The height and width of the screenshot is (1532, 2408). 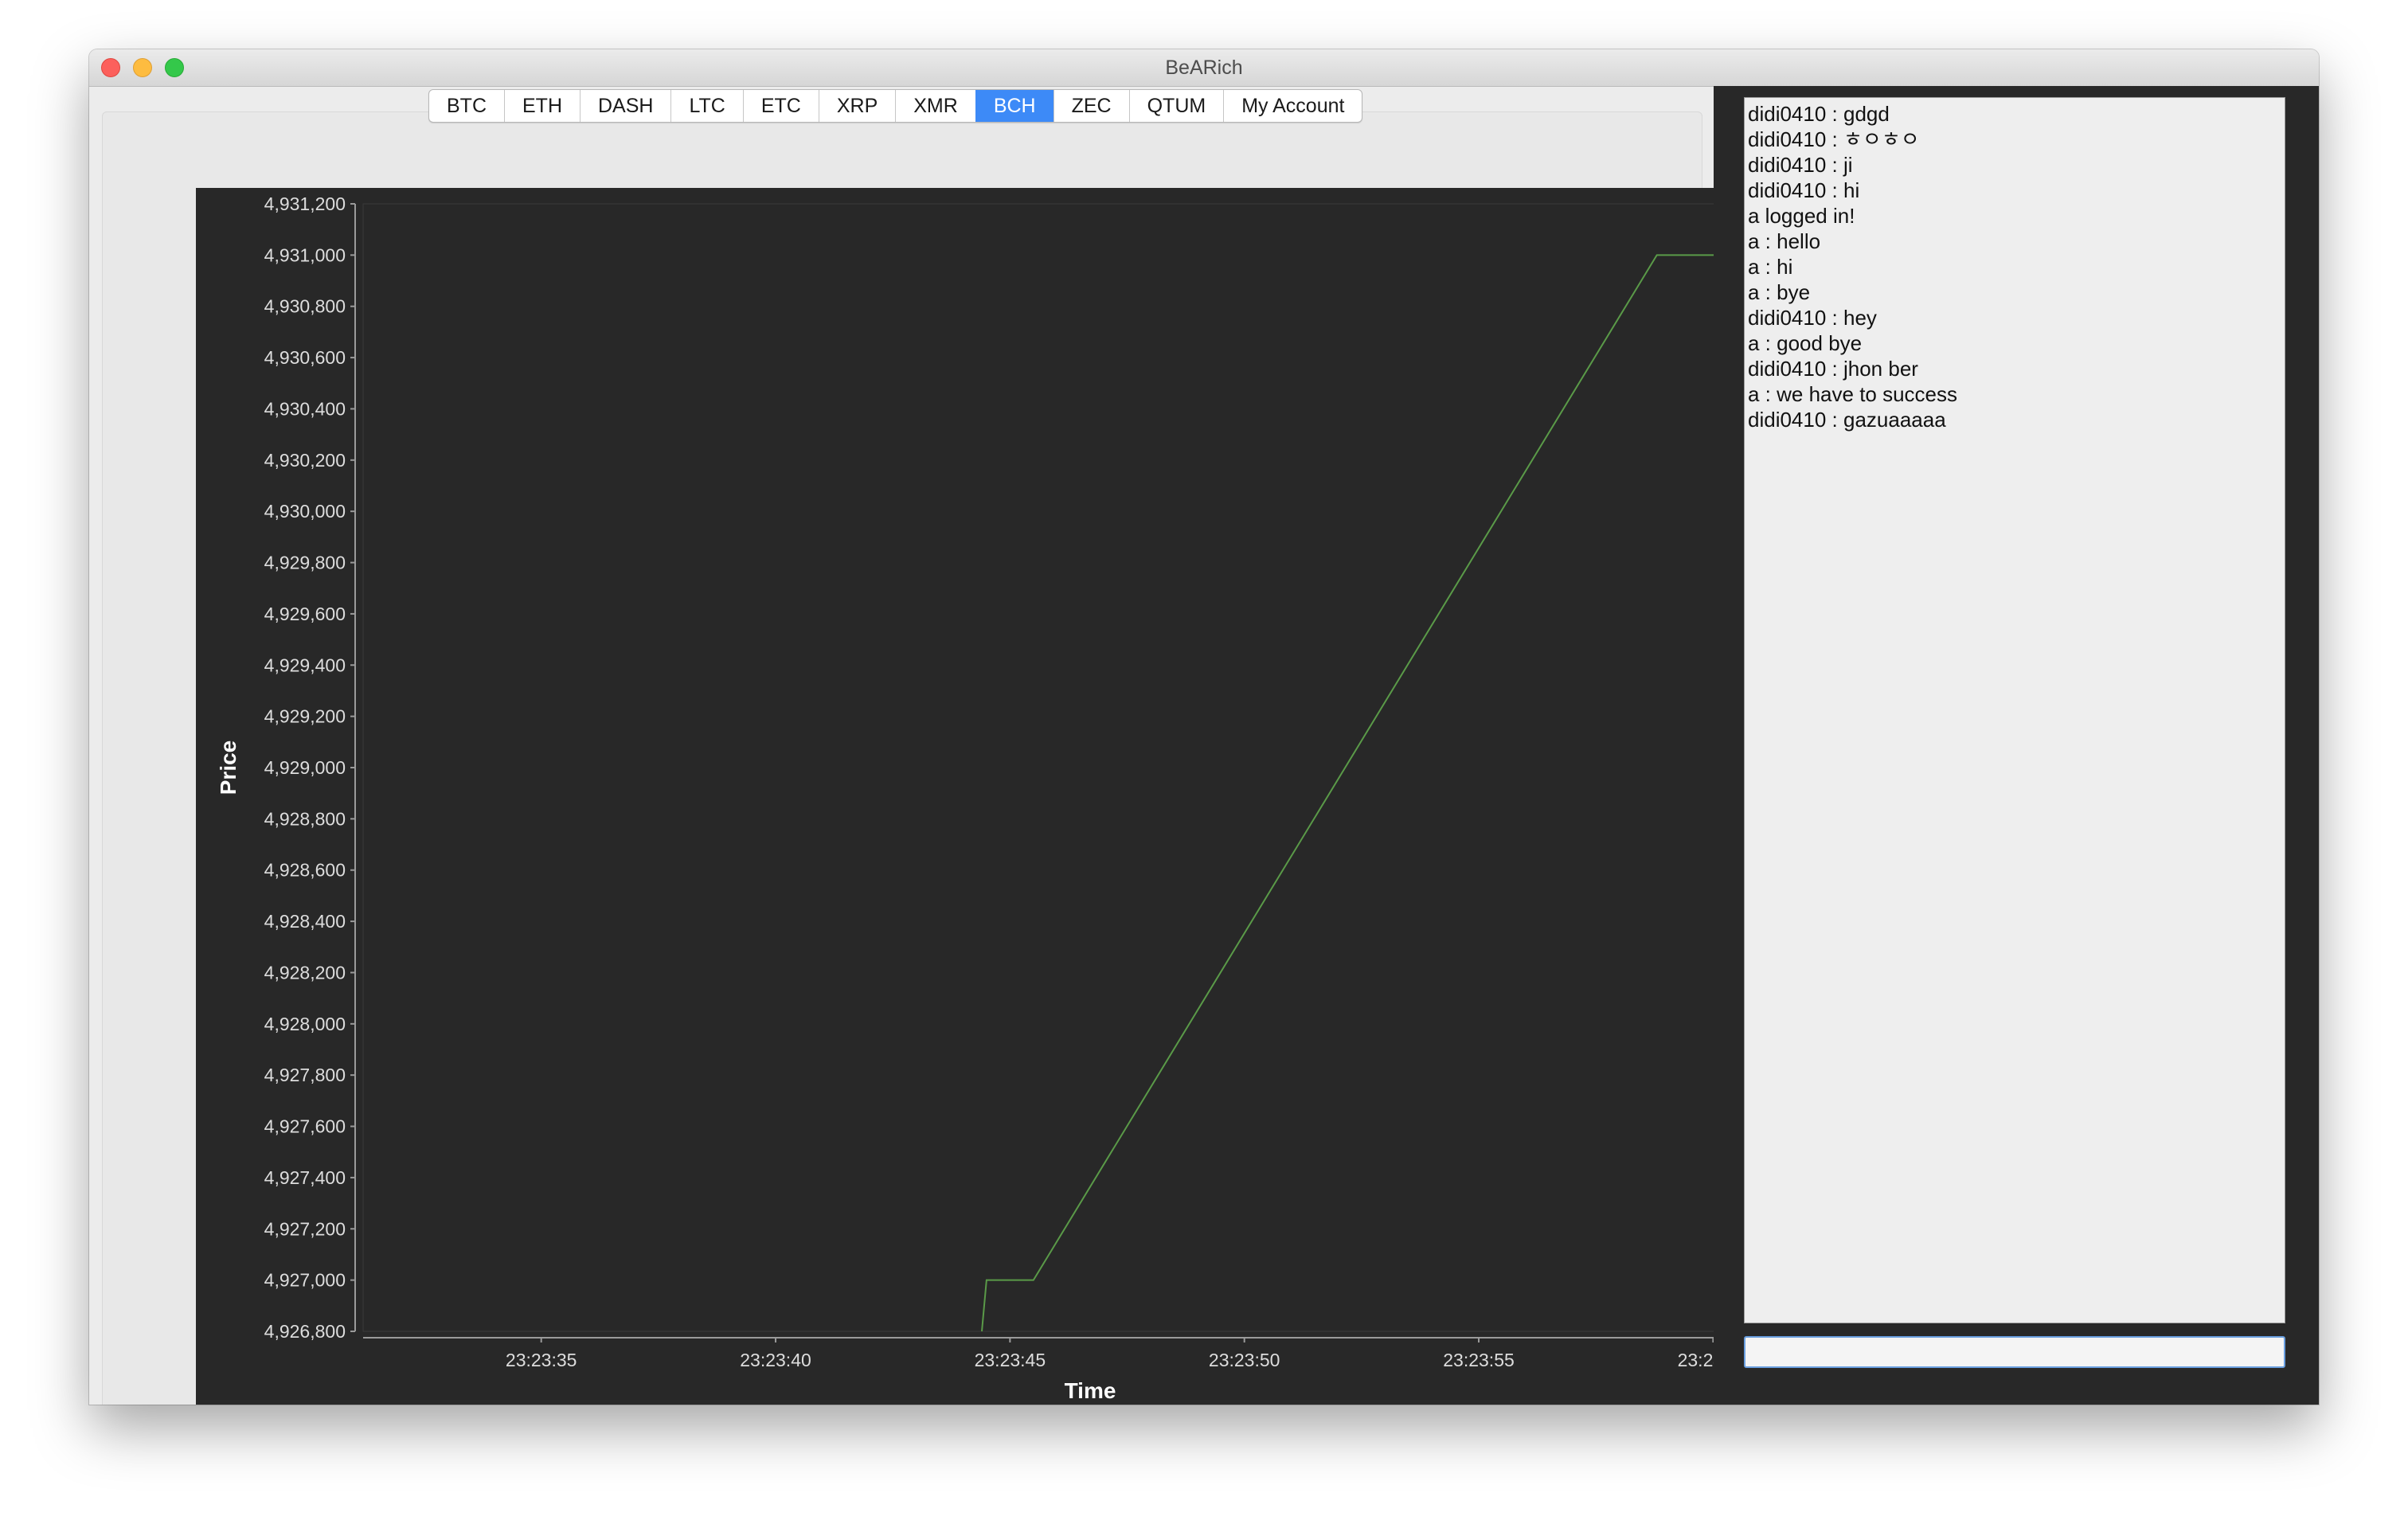 I want to click on y-tick-label: 4,929,400, so click(x=305, y=665).